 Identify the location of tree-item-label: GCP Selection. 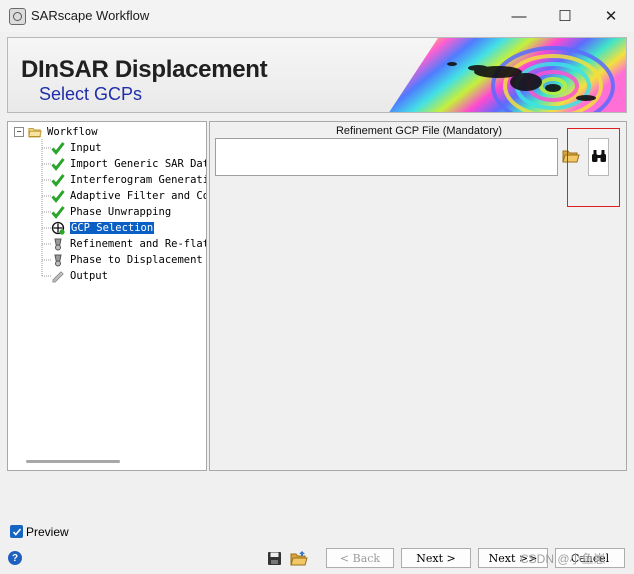
(112, 228).